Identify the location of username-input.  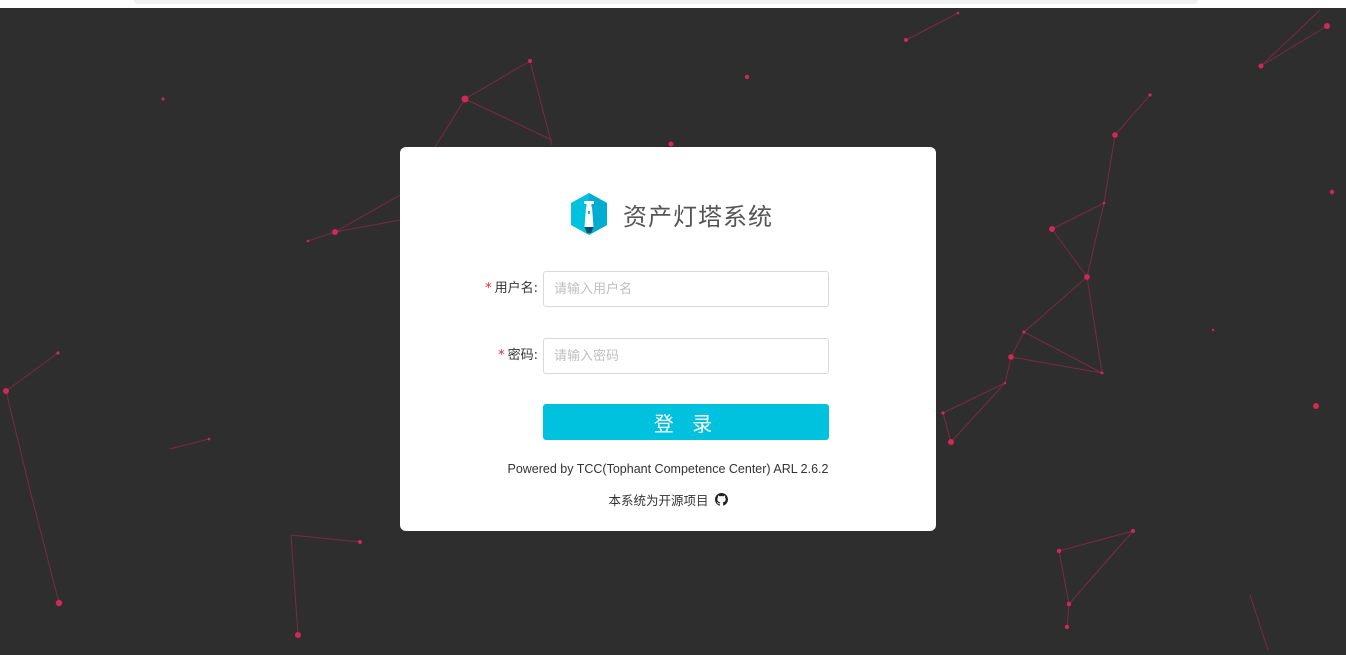
(686, 289).